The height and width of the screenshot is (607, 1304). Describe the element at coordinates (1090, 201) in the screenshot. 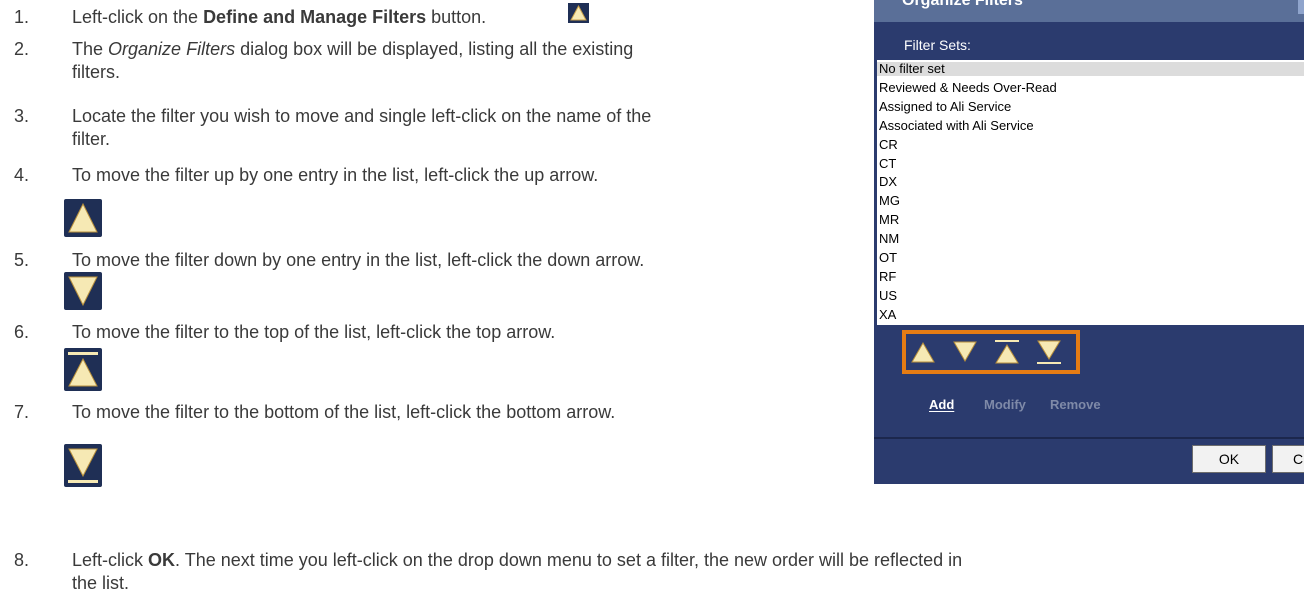

I see `filter-set-item: MG` at that location.